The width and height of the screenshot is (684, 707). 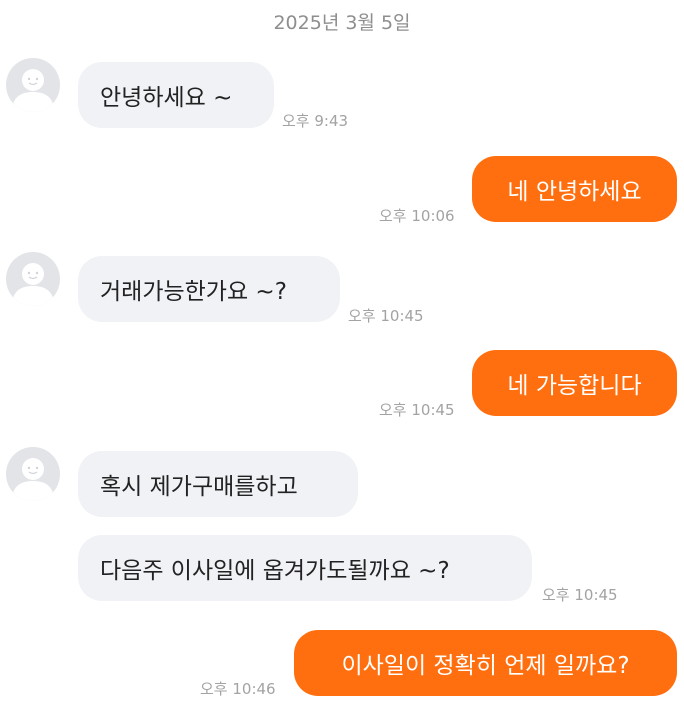 I want to click on message-bubble-incoming: 혹시 제가구매를하고, so click(x=218, y=484).